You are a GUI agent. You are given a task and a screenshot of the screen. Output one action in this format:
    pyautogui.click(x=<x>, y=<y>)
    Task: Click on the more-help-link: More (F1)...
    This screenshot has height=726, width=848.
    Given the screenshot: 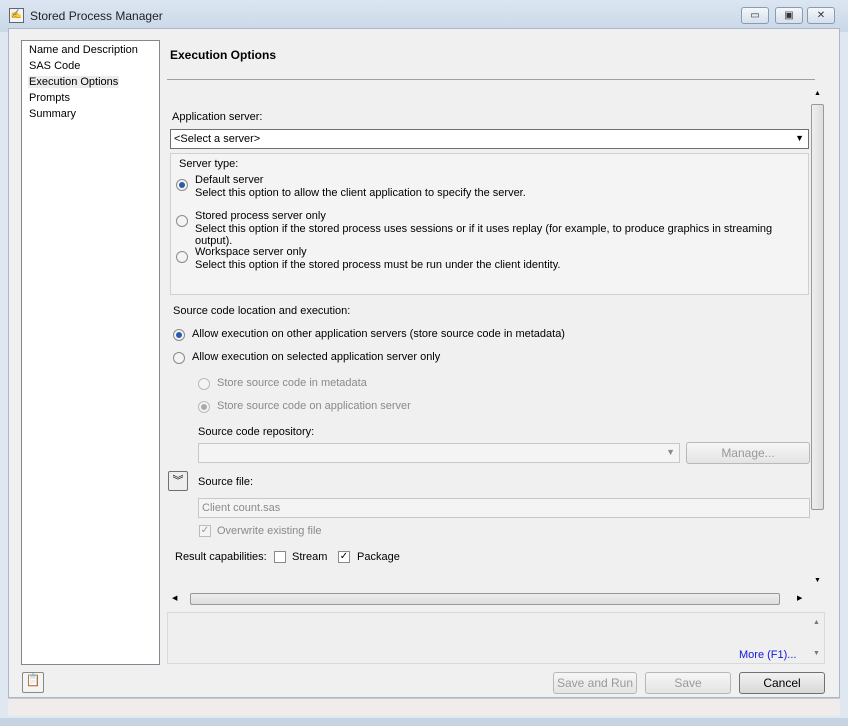 What is the action you would take?
    pyautogui.click(x=767, y=655)
    